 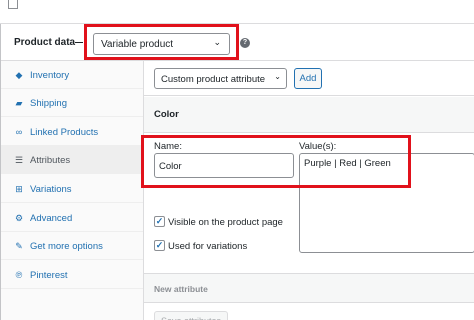 What do you see at coordinates (19, 160) in the screenshot?
I see `list-icon: ☰` at bounding box center [19, 160].